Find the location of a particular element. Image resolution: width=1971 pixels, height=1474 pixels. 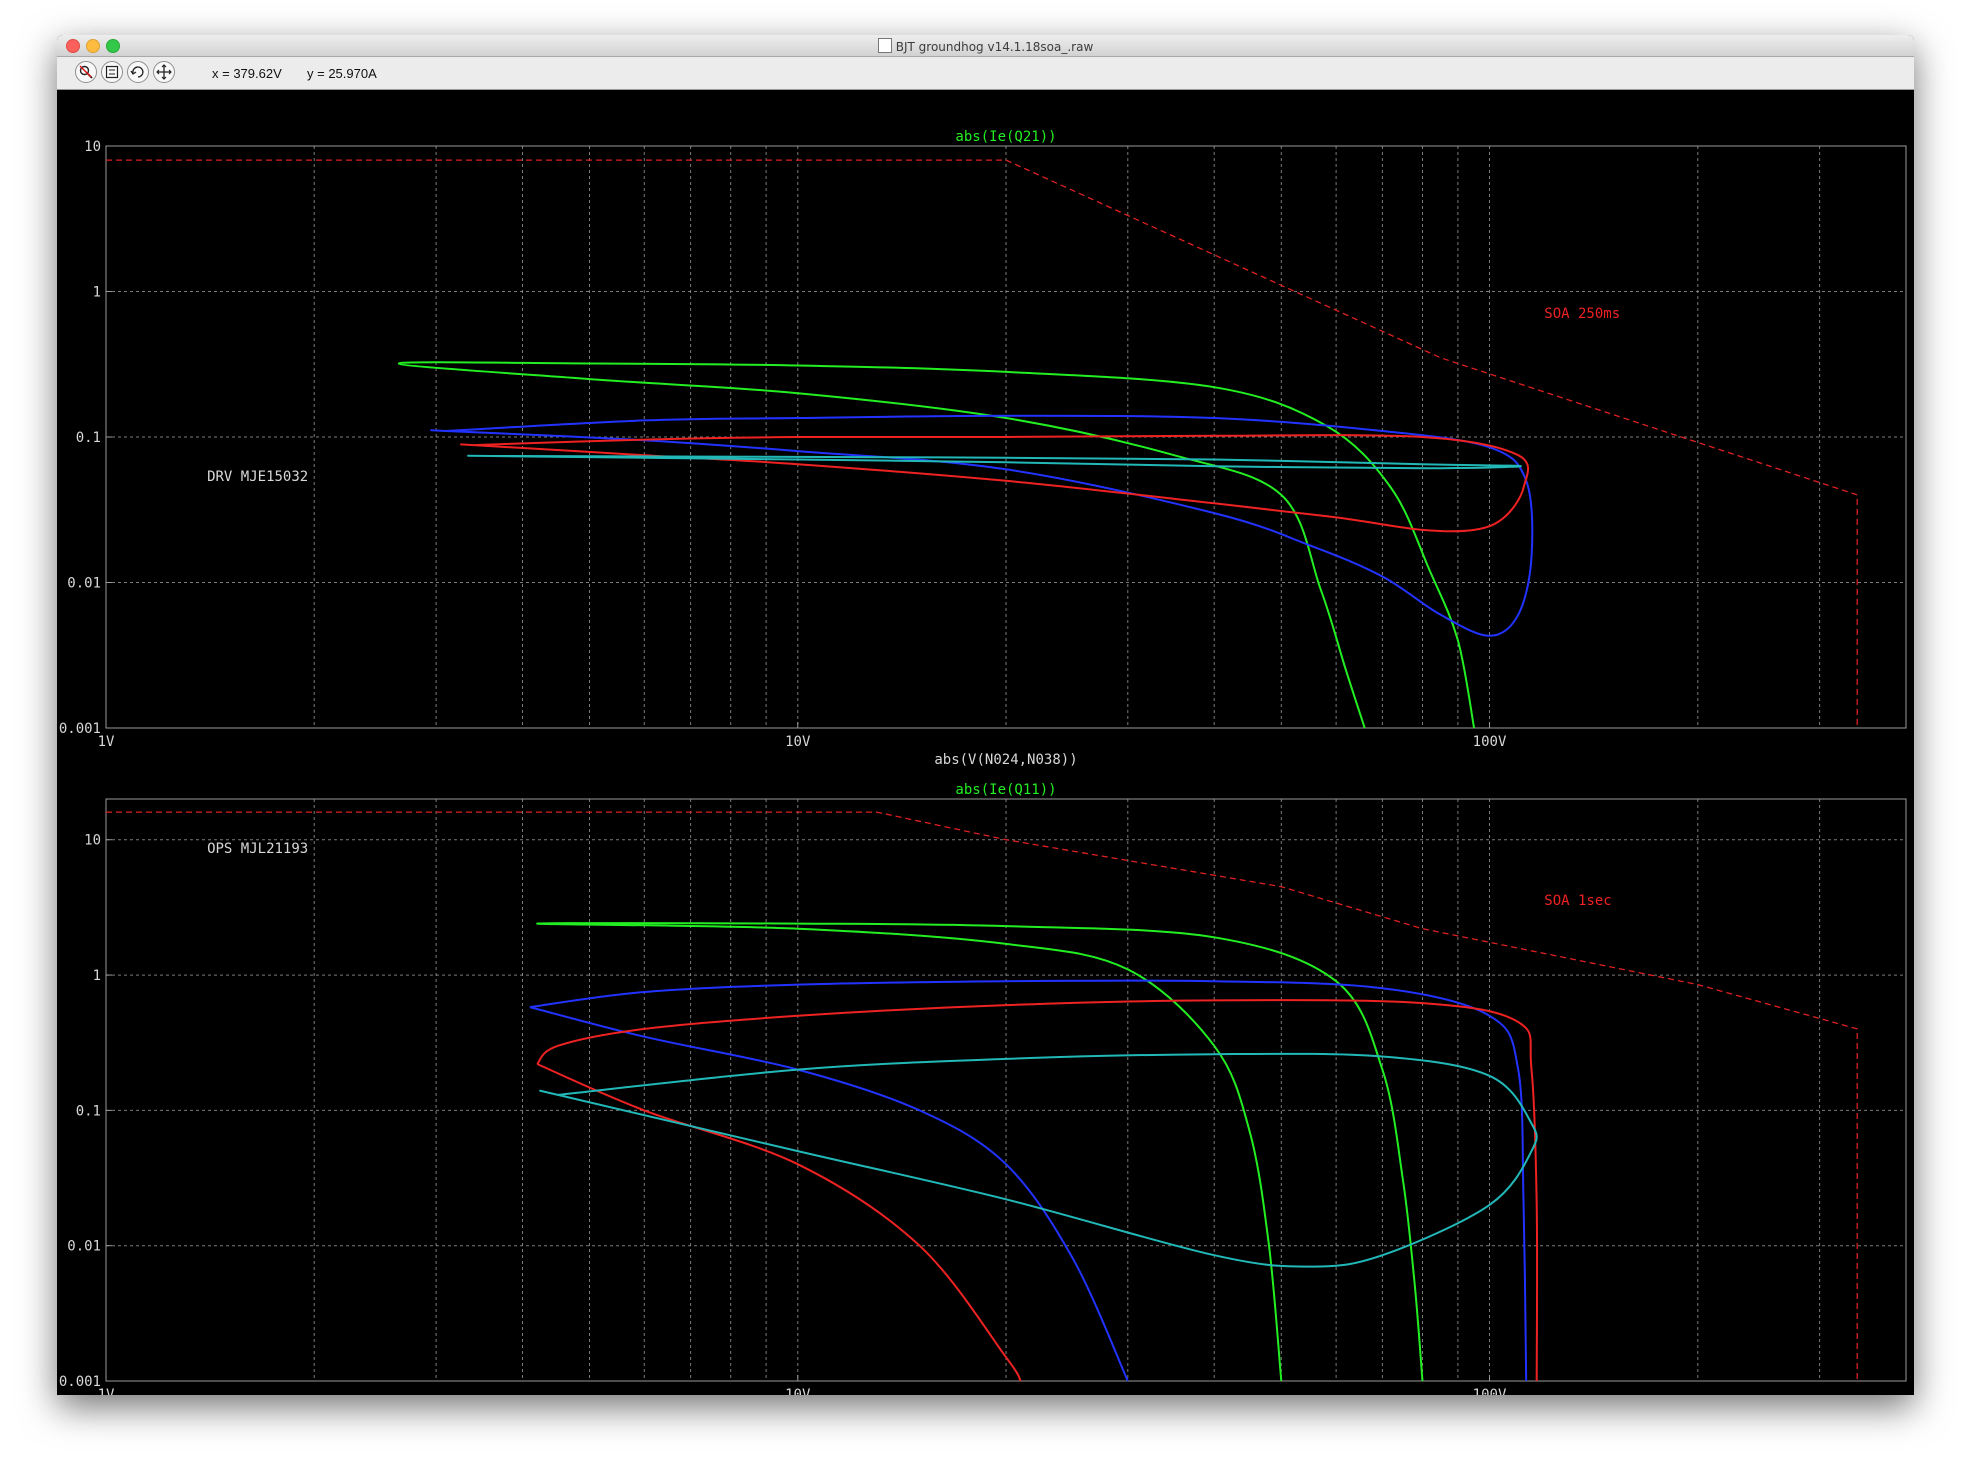

zoom-fit-icon is located at coordinates (112, 72).